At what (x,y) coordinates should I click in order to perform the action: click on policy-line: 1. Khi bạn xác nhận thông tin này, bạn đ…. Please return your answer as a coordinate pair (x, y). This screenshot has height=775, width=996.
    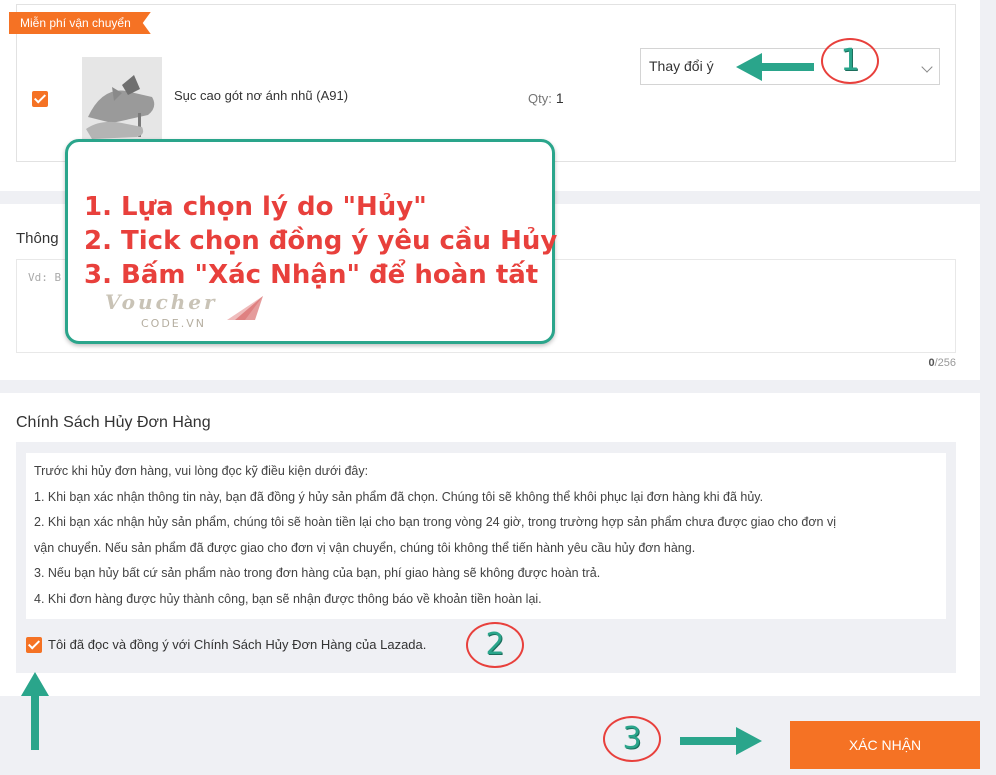
    Looking at the image, I should click on (399, 496).